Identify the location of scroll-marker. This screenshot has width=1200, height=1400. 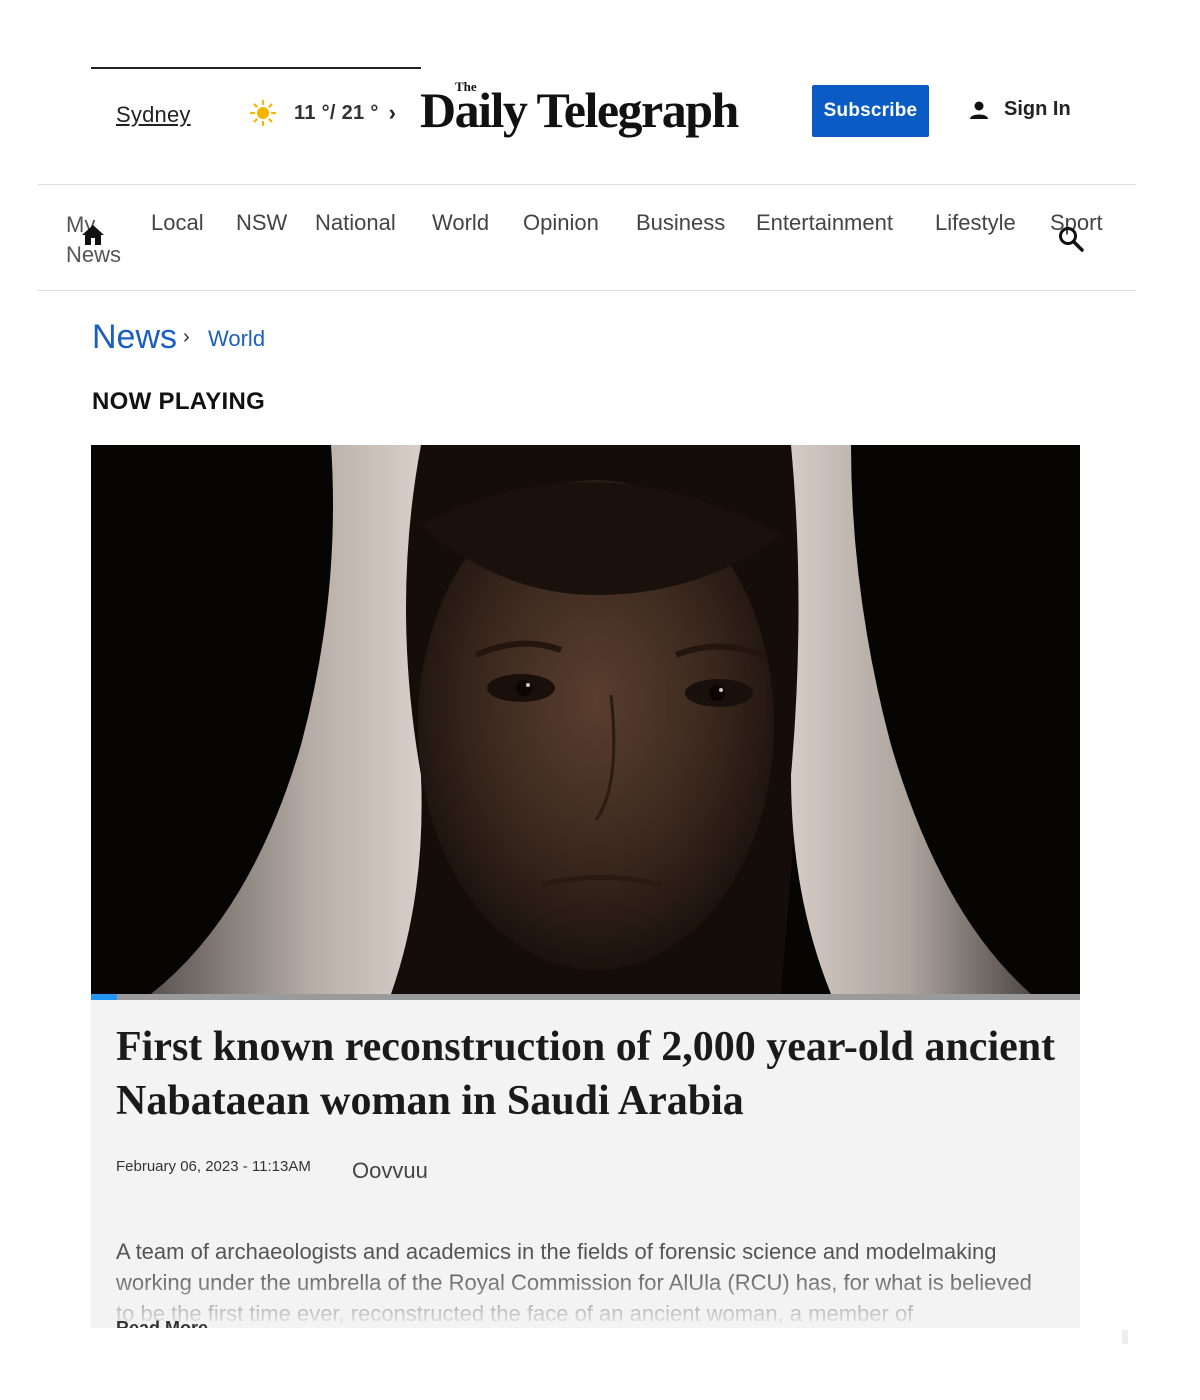
(1125, 1337).